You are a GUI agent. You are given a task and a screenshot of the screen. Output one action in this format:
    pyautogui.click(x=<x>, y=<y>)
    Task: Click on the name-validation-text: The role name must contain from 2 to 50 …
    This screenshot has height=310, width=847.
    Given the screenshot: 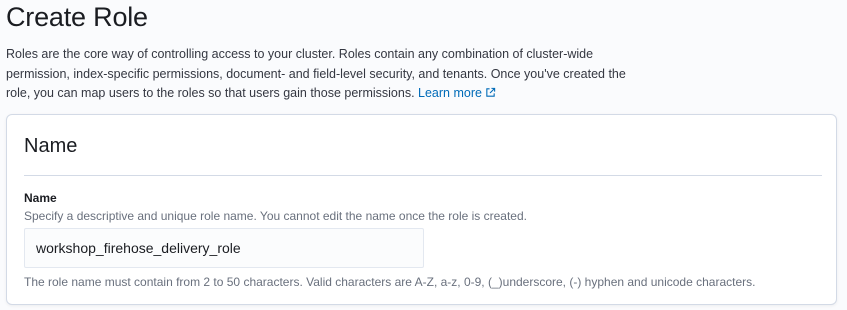 What is the action you would take?
    pyautogui.click(x=390, y=282)
    